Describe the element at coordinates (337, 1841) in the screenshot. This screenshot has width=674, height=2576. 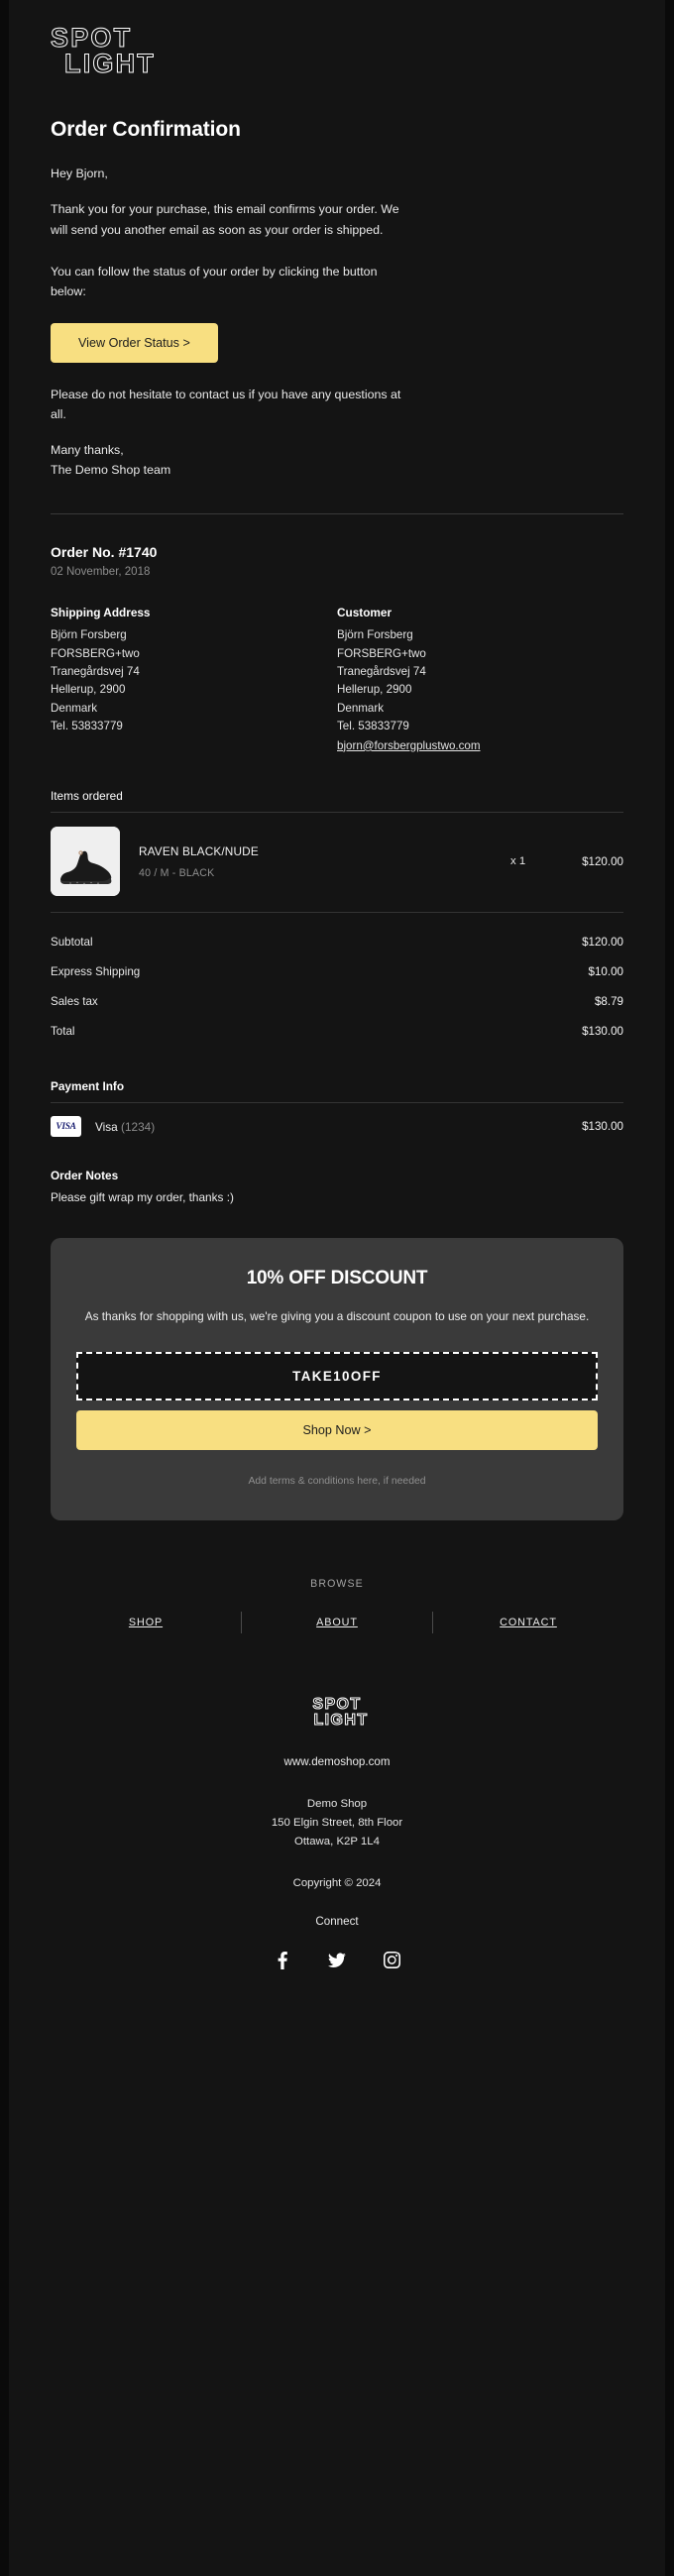
I see `shop-address-line-2: Ottawa, K2P 1L4` at that location.